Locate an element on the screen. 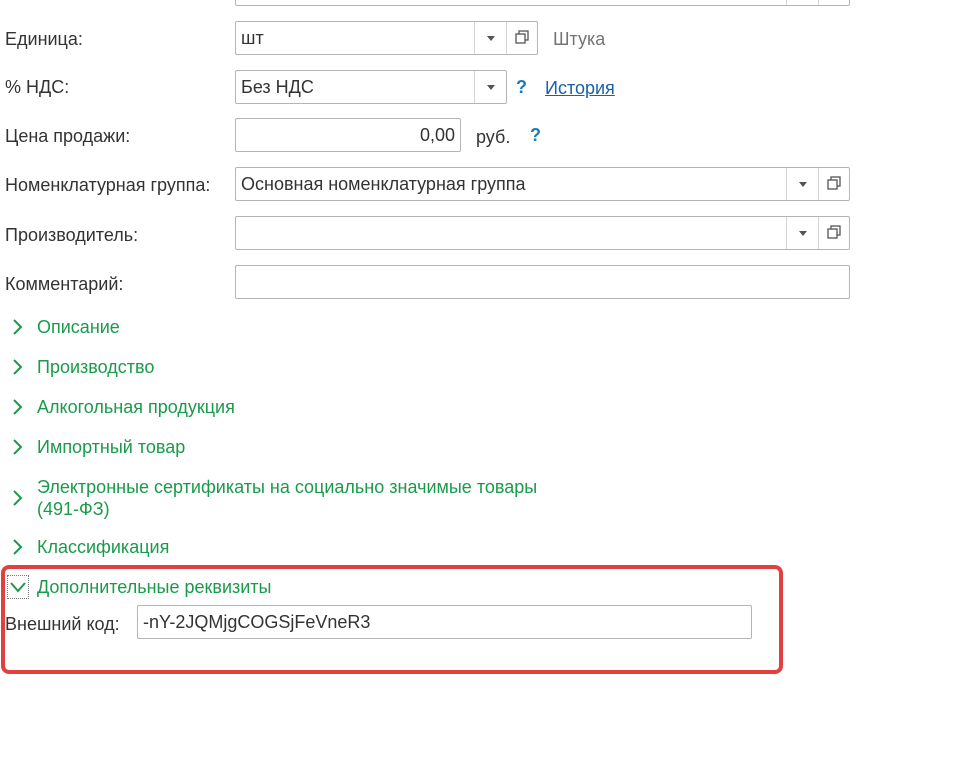 Image resolution: width=975 pixels, height=763 pixels. price-value: 0,00 is located at coordinates (437, 135).